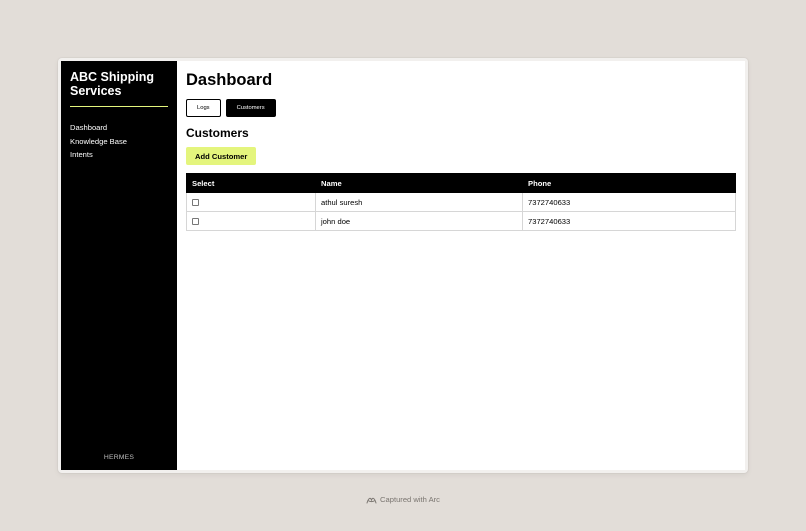 This screenshot has height=531, width=806. I want to click on name-cell: athul suresh, so click(419, 202).